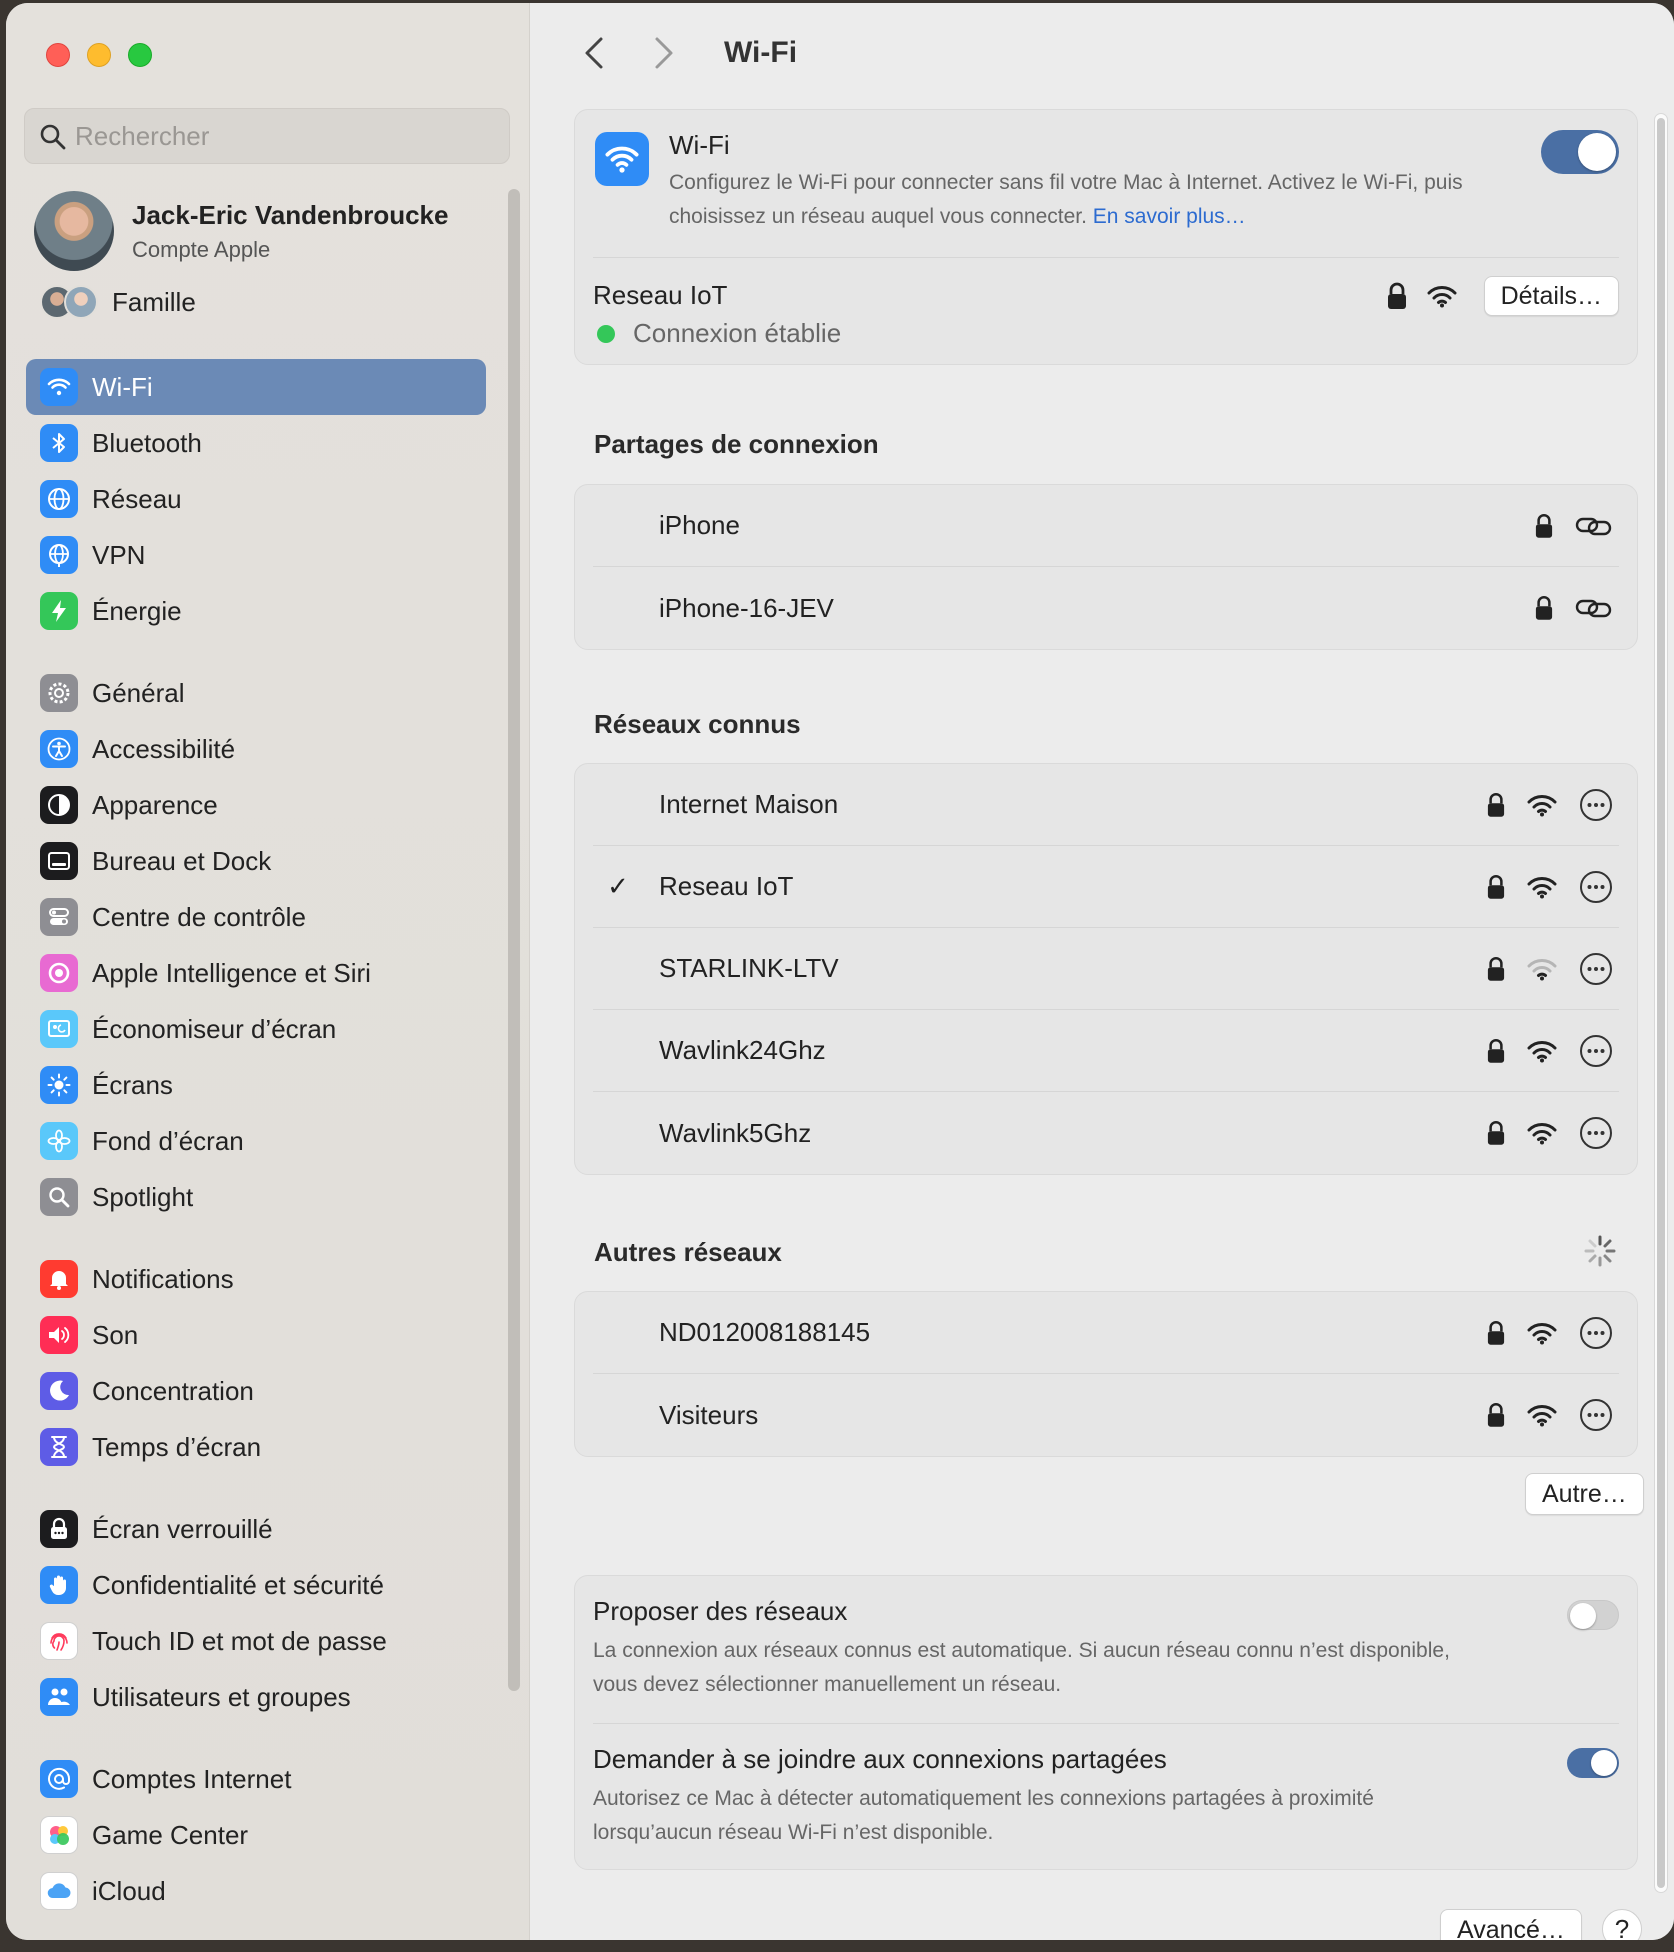 Image resolution: width=1674 pixels, height=1952 pixels. I want to click on sidebar-item-fond-d-ecran: Fond d’écran, so click(256, 1141).